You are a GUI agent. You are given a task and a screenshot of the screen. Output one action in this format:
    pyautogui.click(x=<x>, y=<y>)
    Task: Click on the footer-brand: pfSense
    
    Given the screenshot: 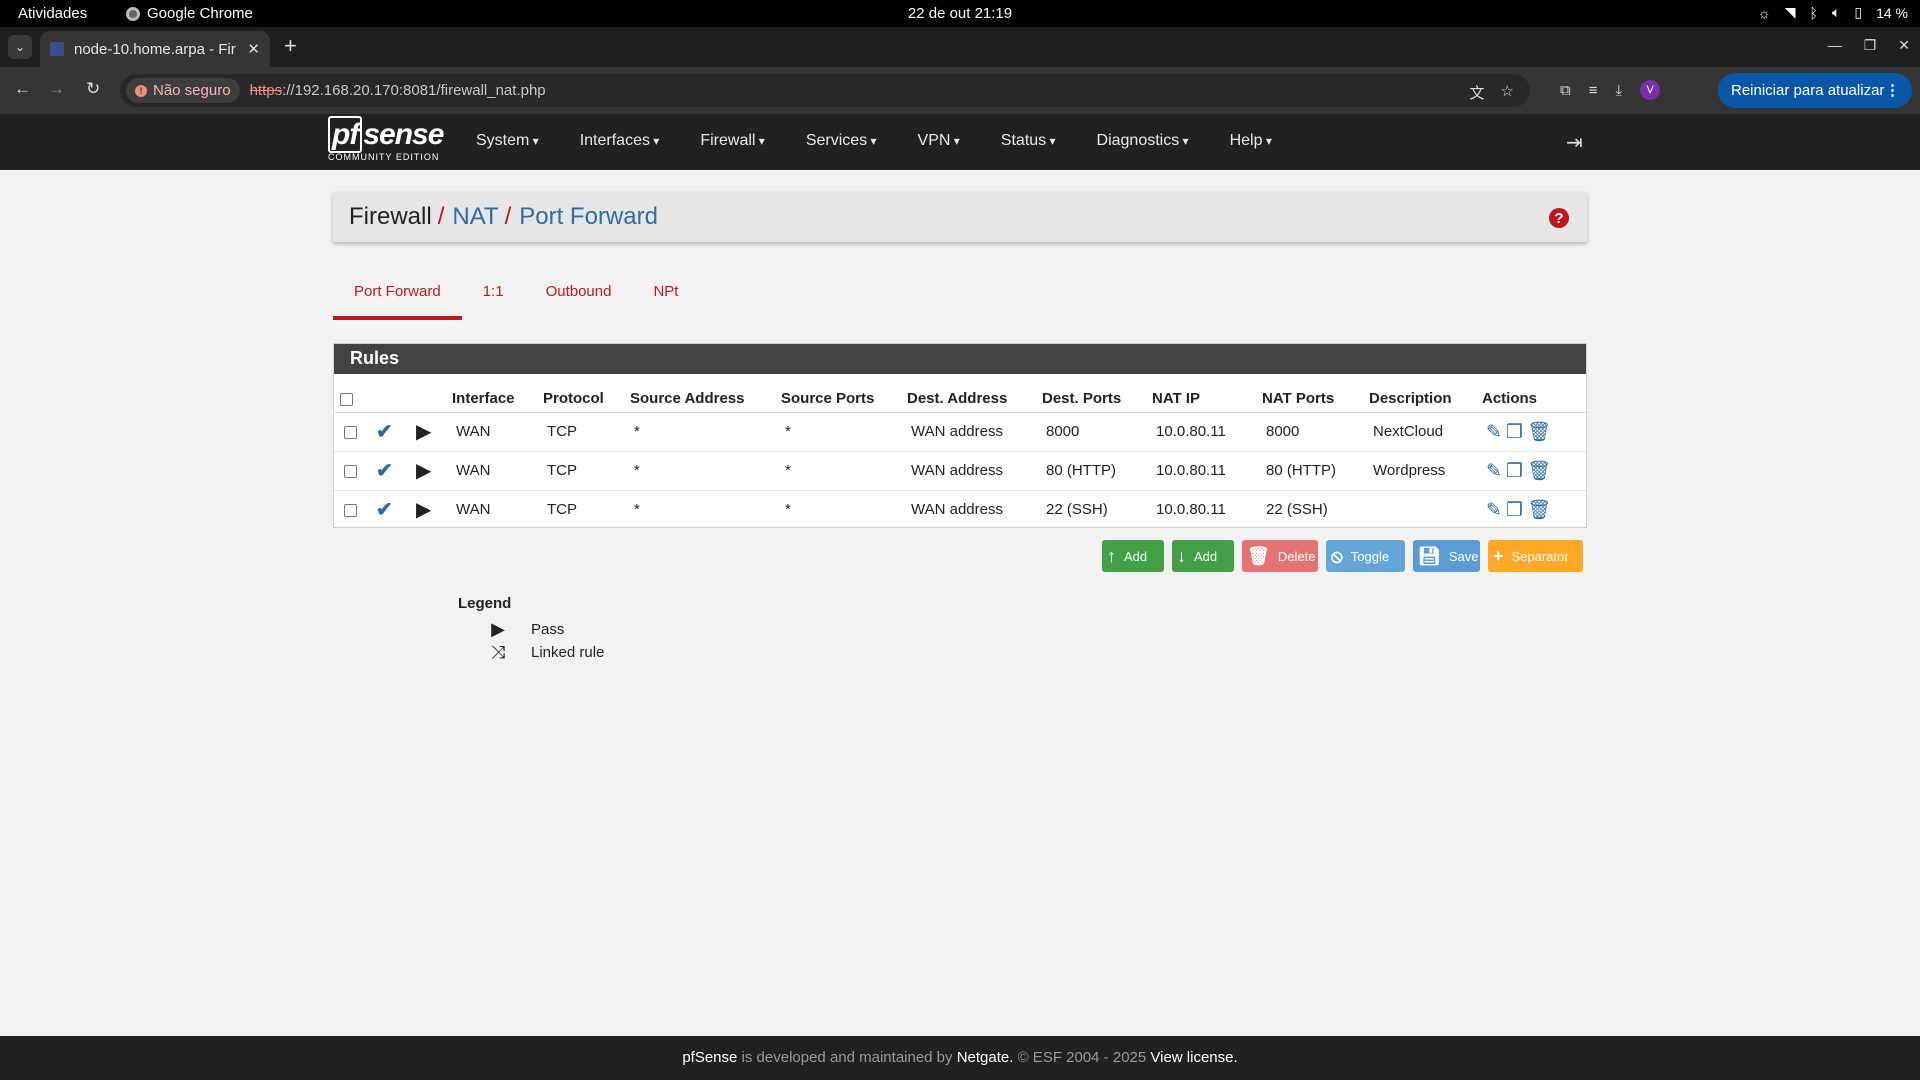 What is the action you would take?
    pyautogui.click(x=709, y=1057)
    